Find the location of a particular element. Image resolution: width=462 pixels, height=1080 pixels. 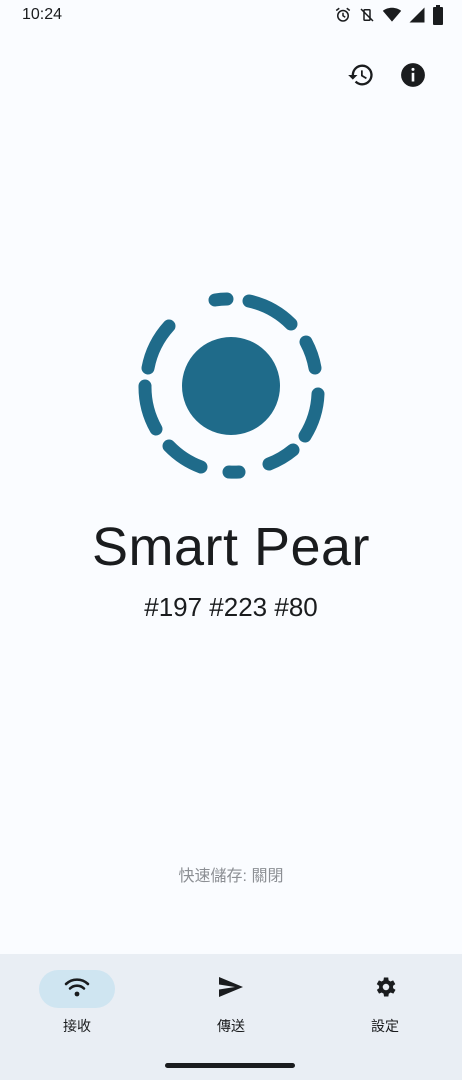

nav-label-settings: 設定 is located at coordinates (385, 1026).